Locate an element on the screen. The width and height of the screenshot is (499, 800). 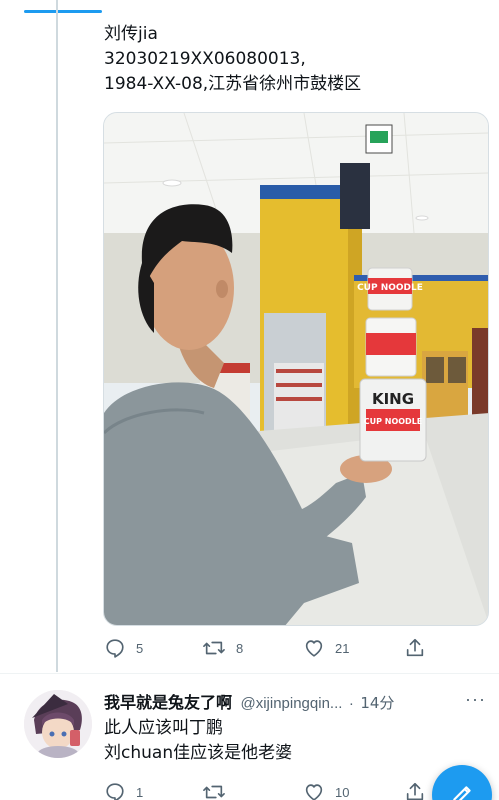
avatar is located at coordinates (58, 724).